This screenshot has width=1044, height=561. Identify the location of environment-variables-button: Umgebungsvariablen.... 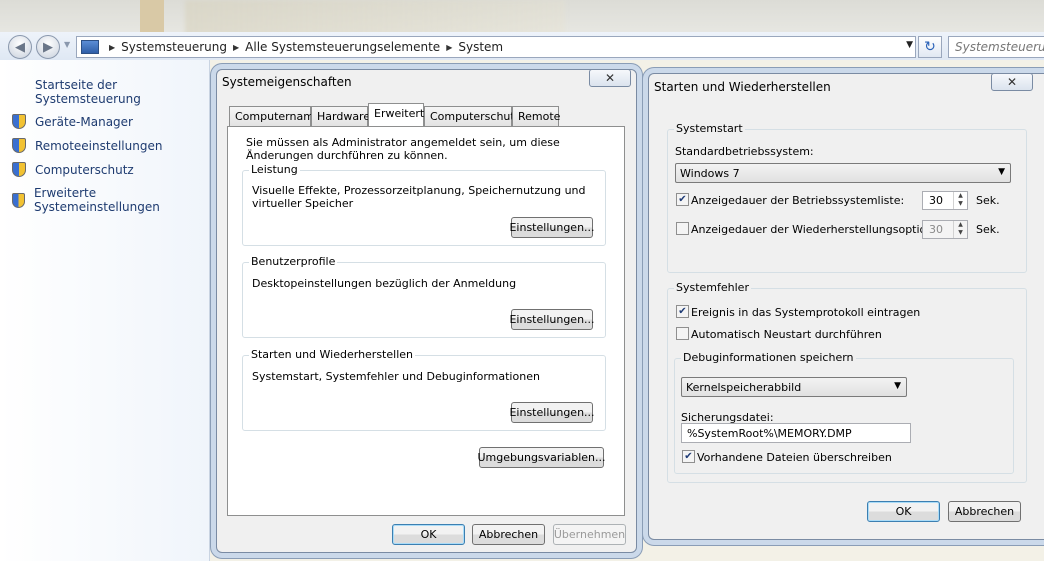
(542, 457).